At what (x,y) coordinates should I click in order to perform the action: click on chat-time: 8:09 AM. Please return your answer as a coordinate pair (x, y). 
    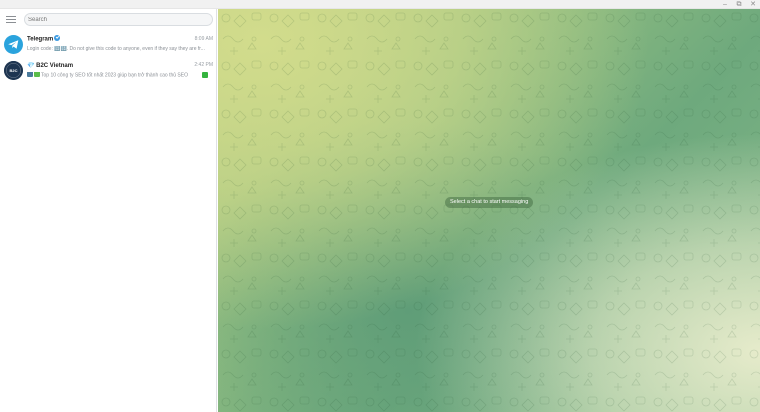
    Looking at the image, I should click on (203, 39).